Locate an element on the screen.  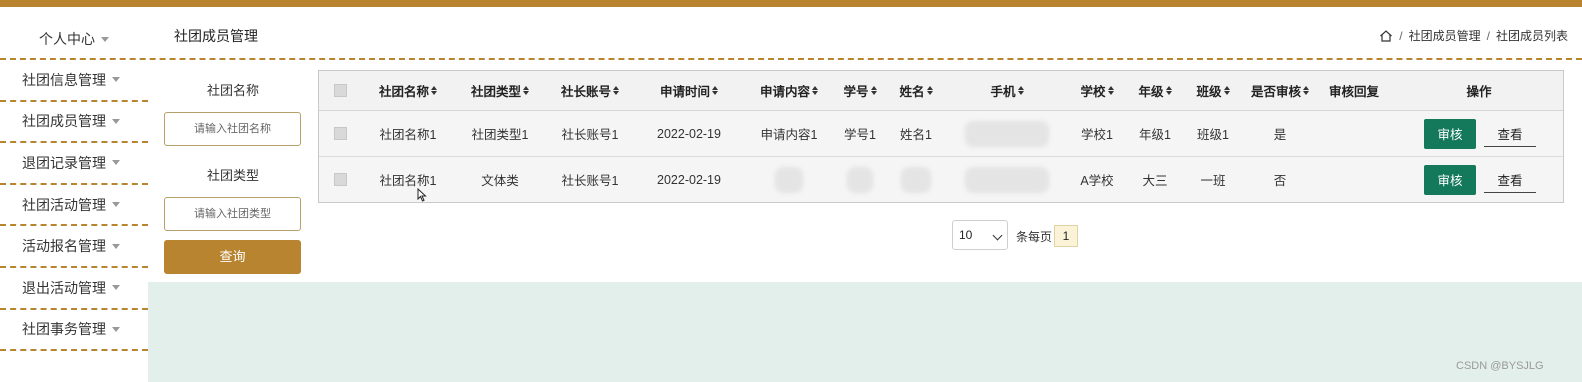
page-number-button: 1 is located at coordinates (1066, 236).